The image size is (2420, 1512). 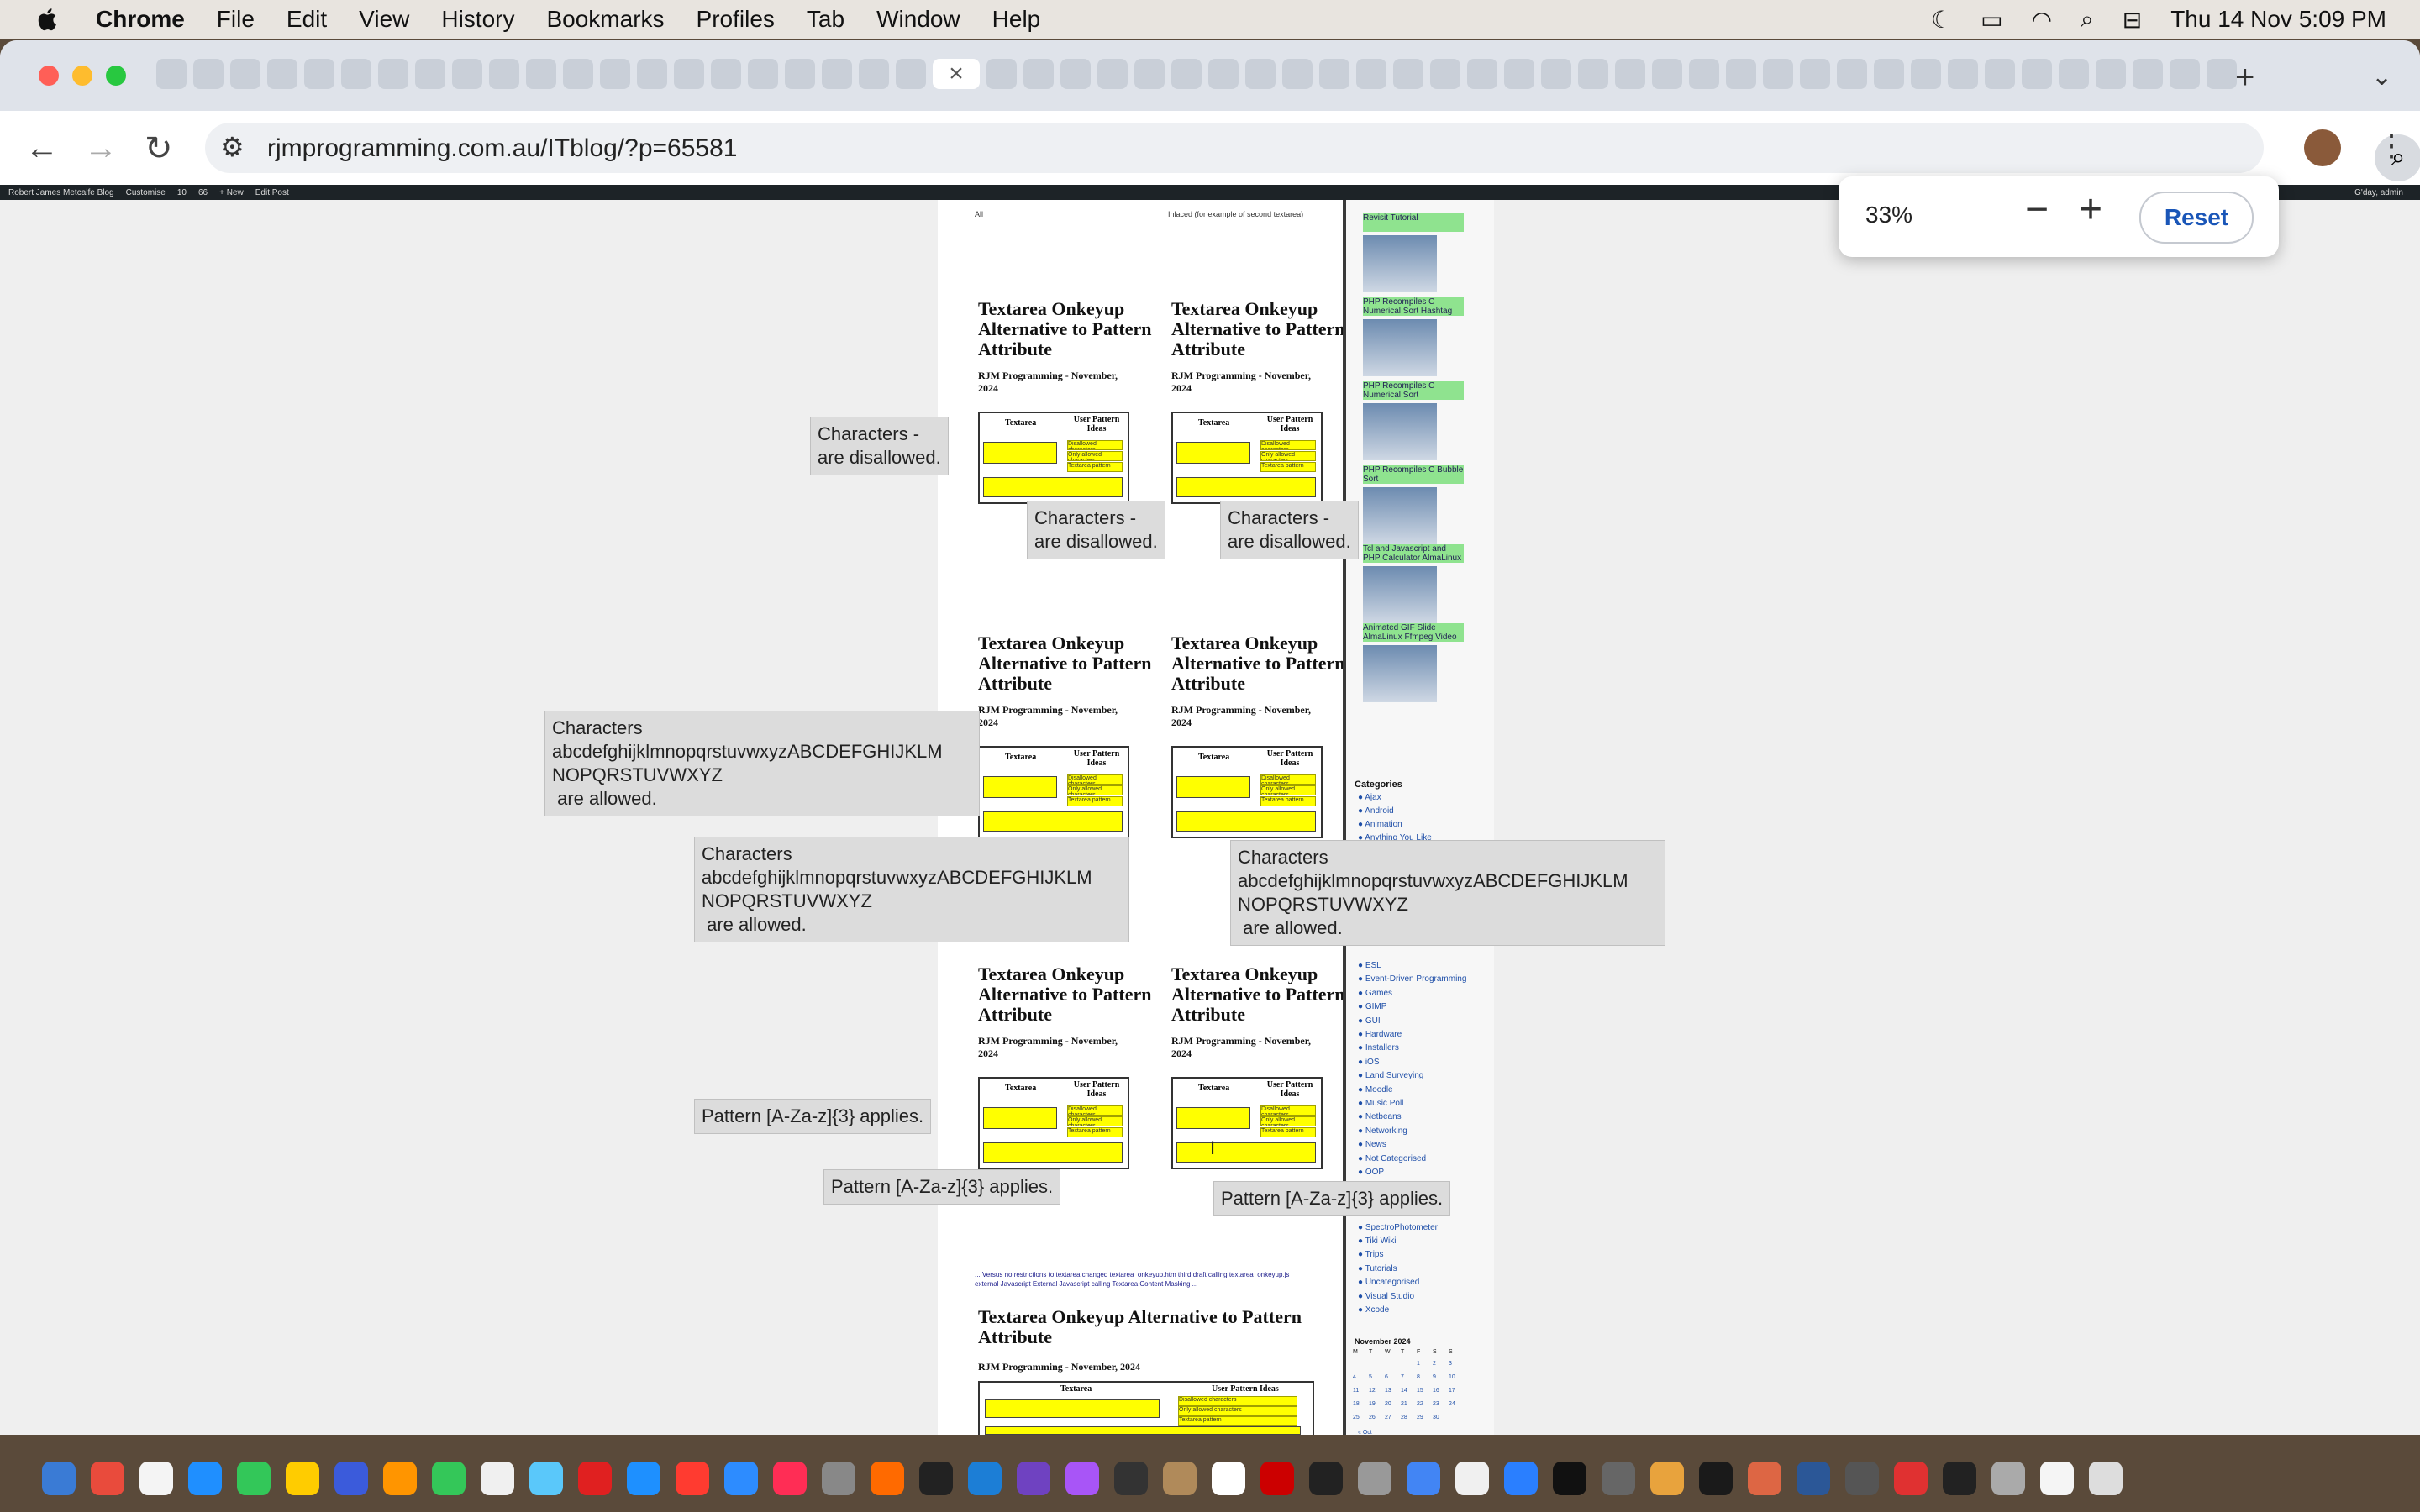 I want to click on pattern-idea-option: Disallowed characters, so click(x=1288, y=1110).